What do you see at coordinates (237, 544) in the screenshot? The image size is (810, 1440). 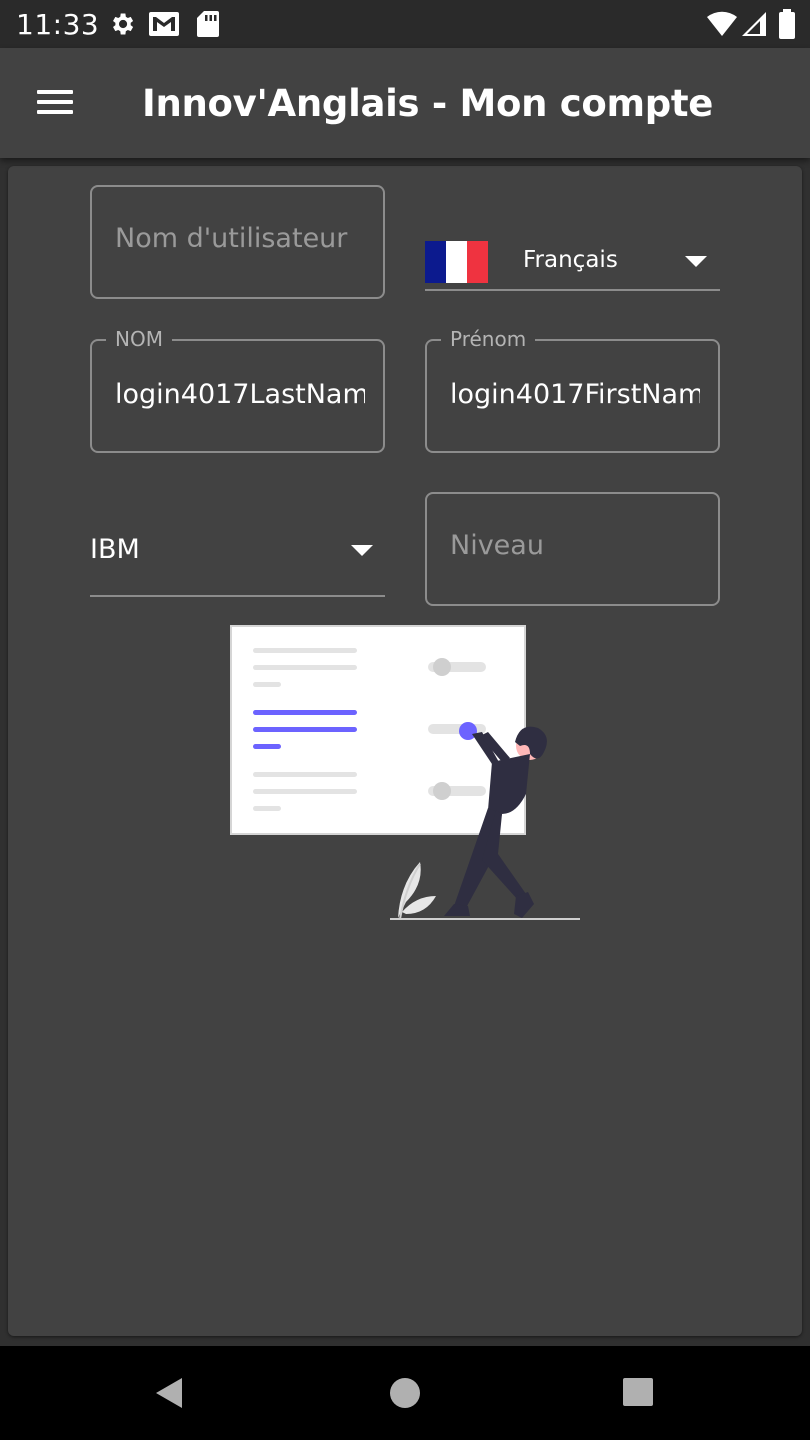 I see `company-select: IBM` at bounding box center [237, 544].